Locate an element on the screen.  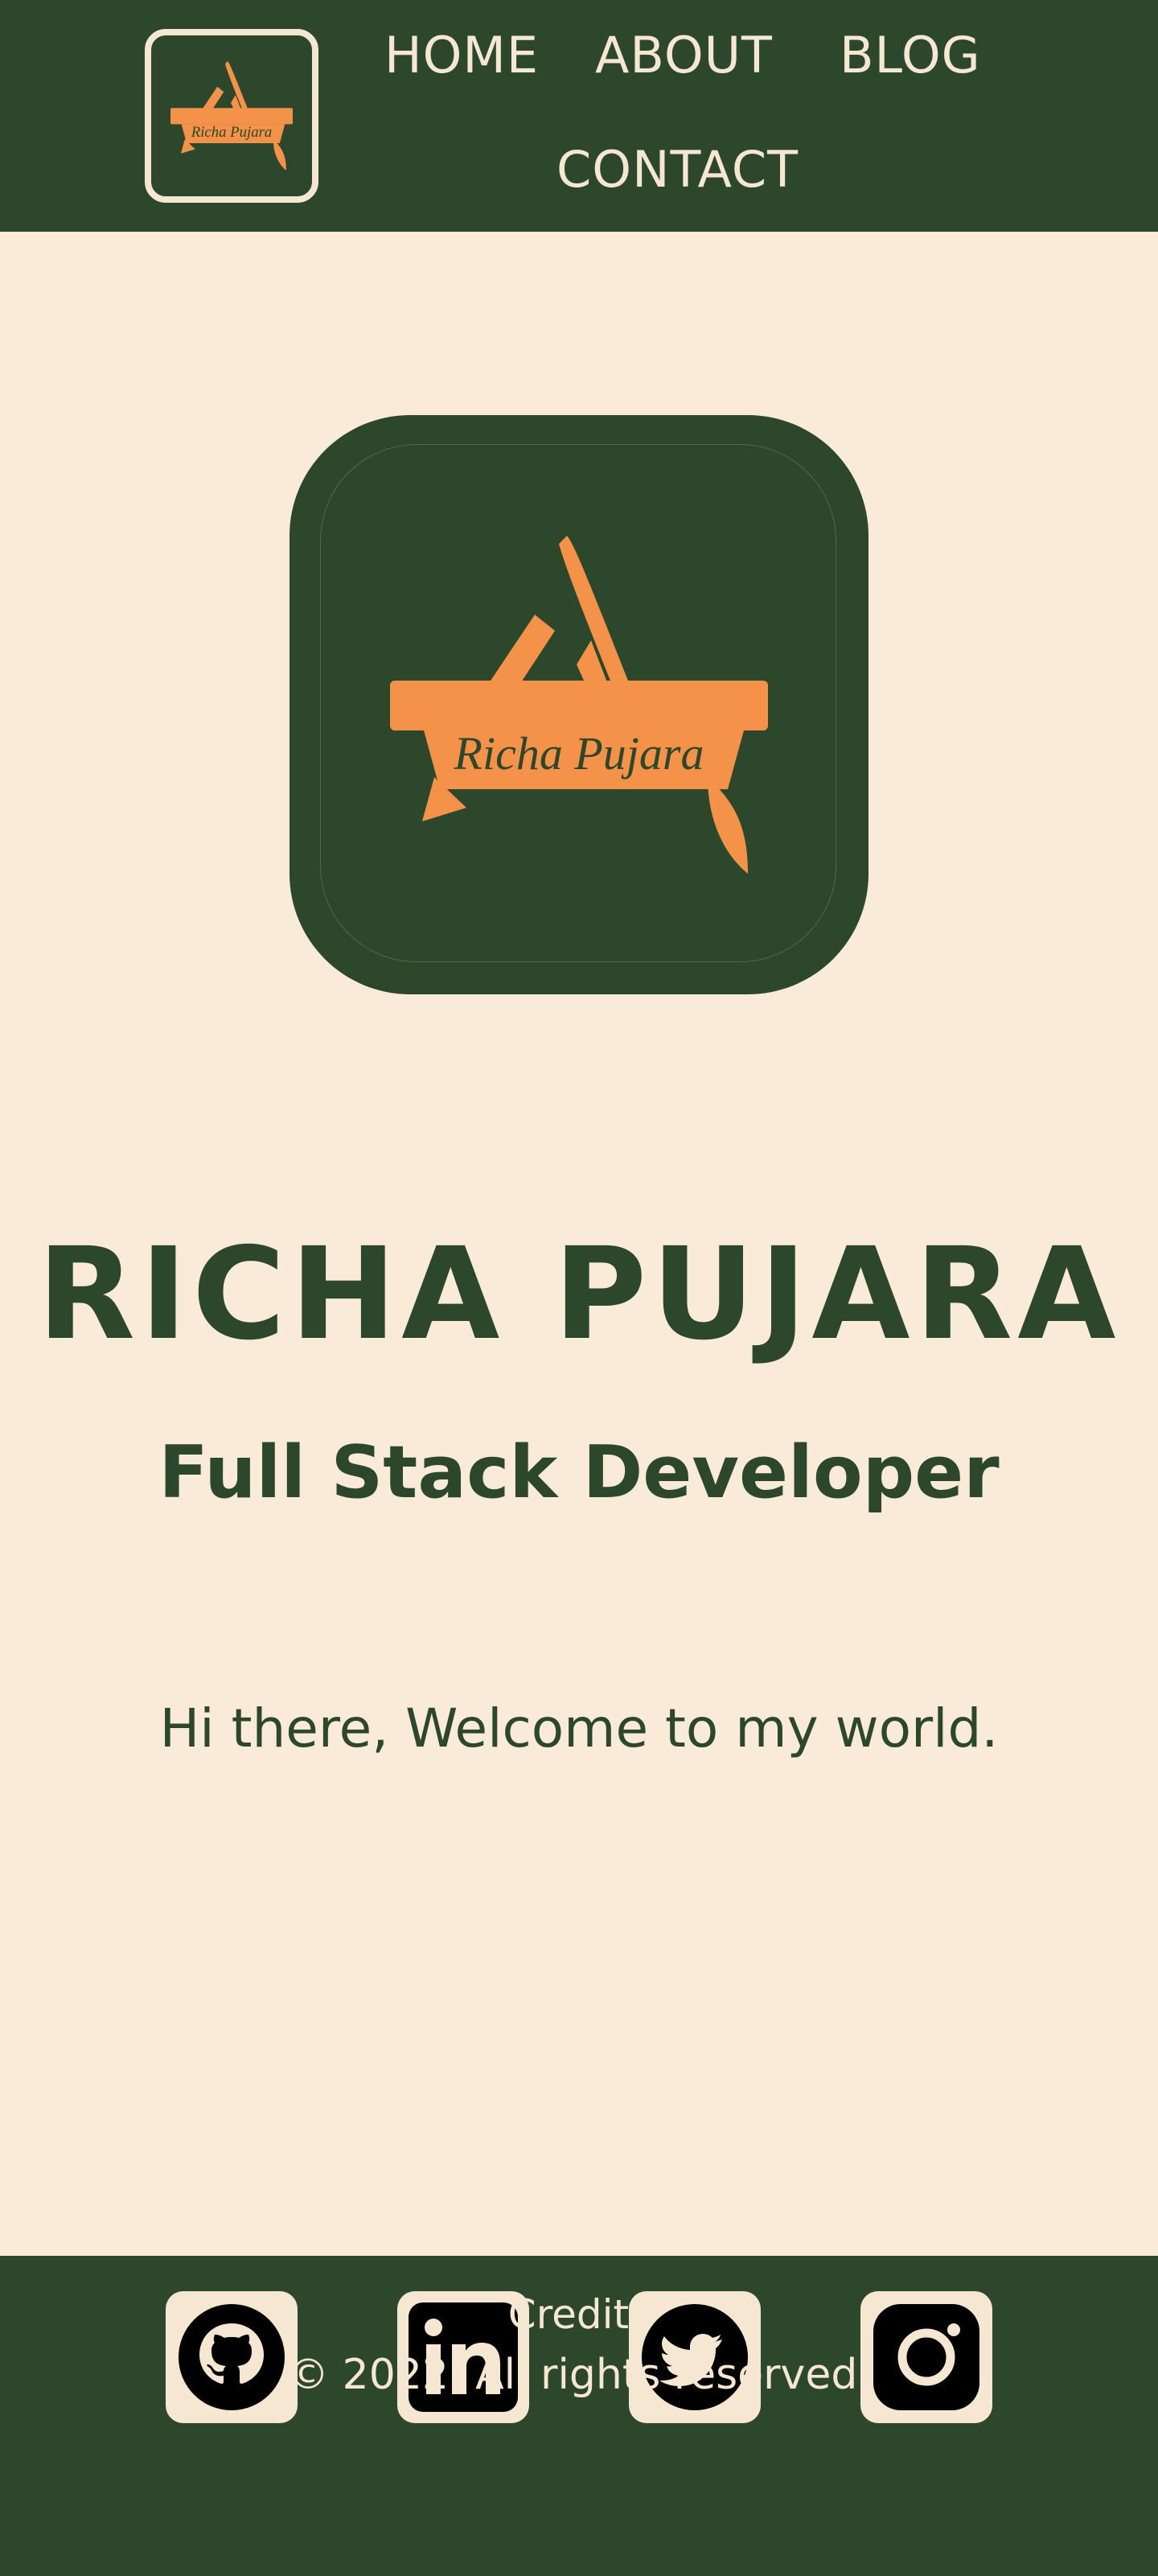
hero-role: Full Stack Developer is located at coordinates (579, 1472).